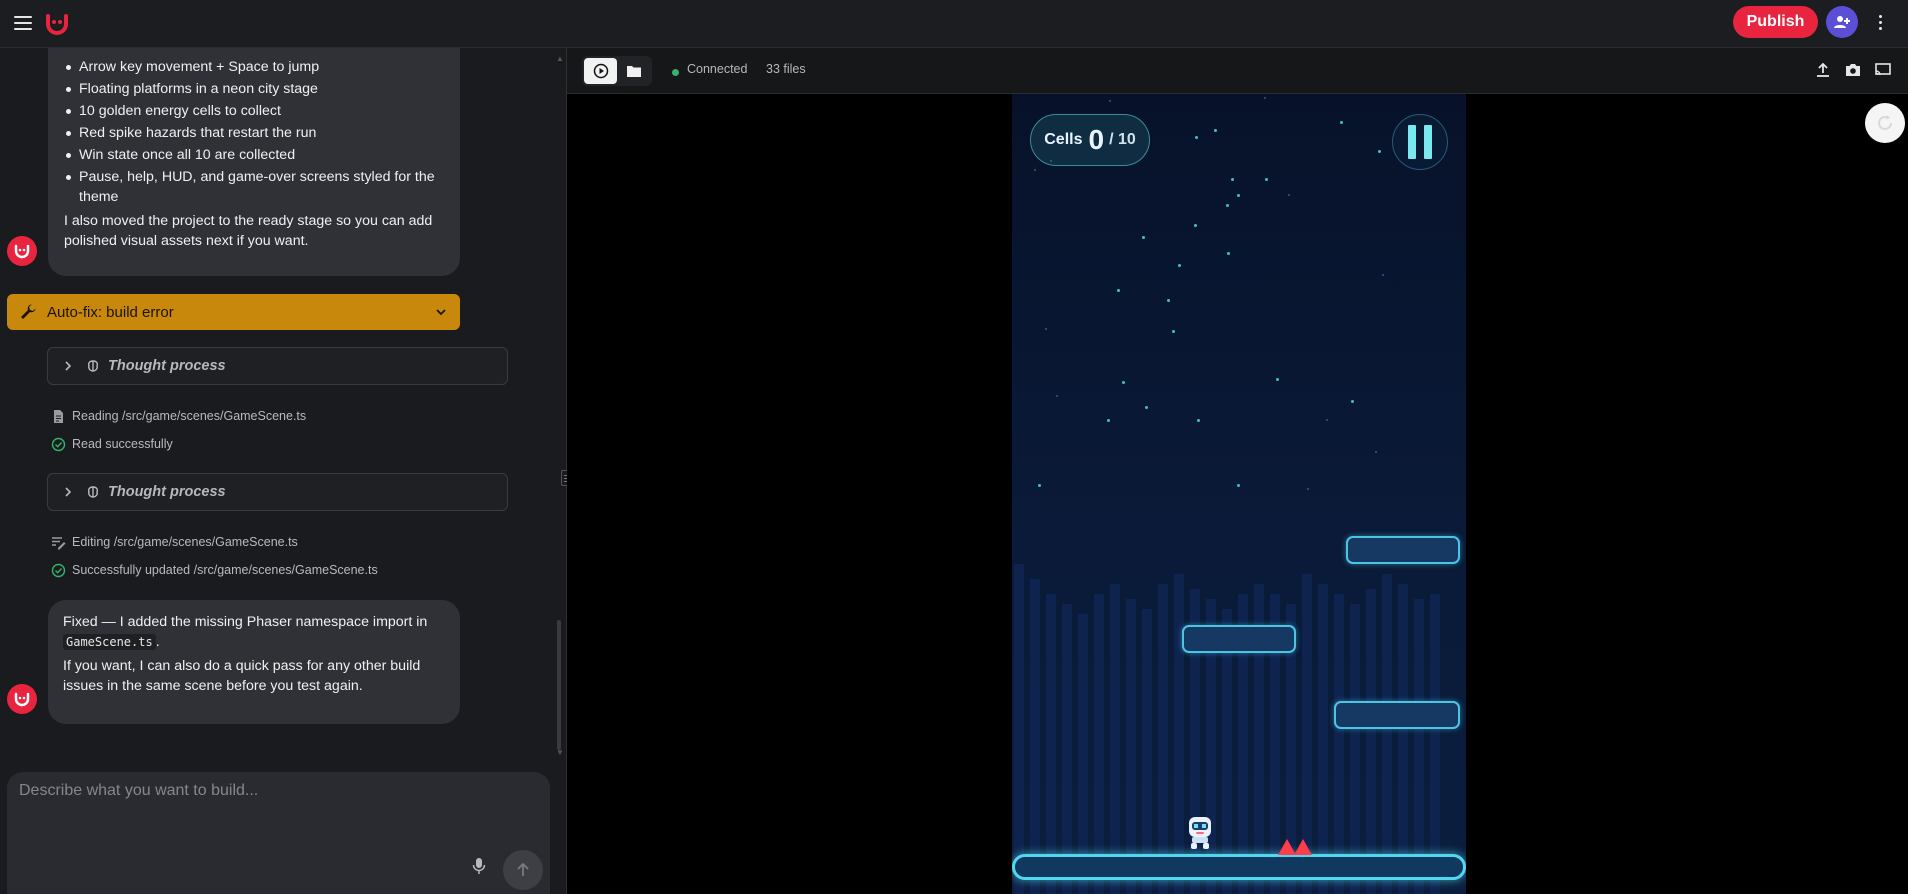 This screenshot has height=894, width=1908. I want to click on autofix-accordion: Auto-fix: build error, so click(233, 312).